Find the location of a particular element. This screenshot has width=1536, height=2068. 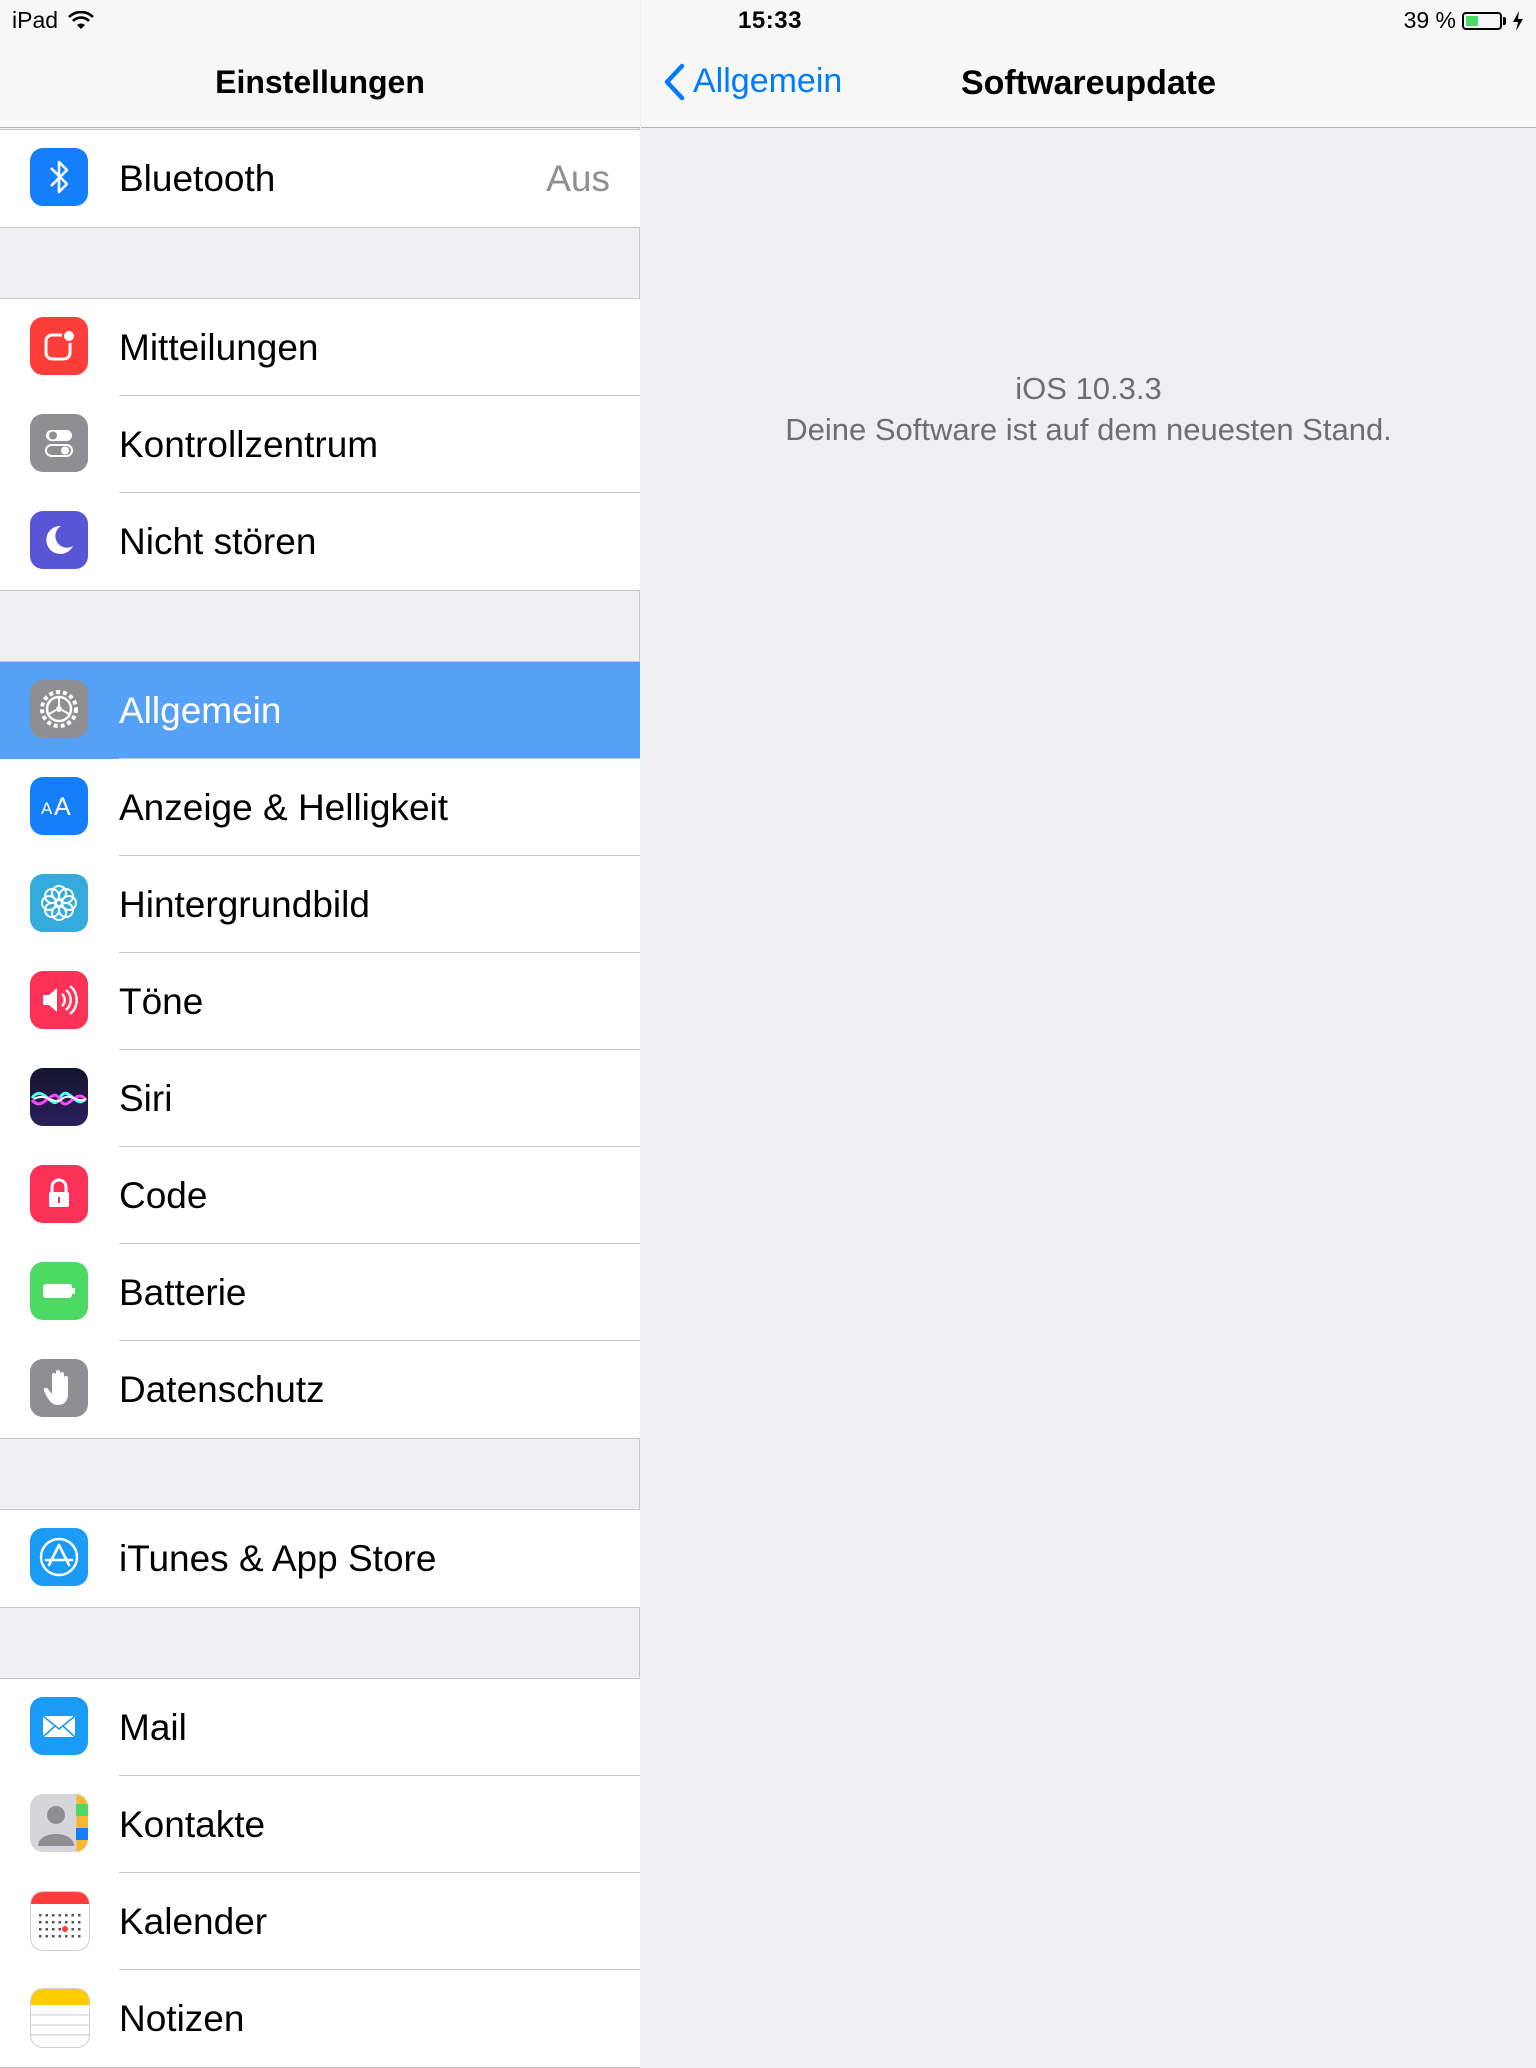

settings-row-hintergrundbild: Hintergrundbild is located at coordinates (320, 904).